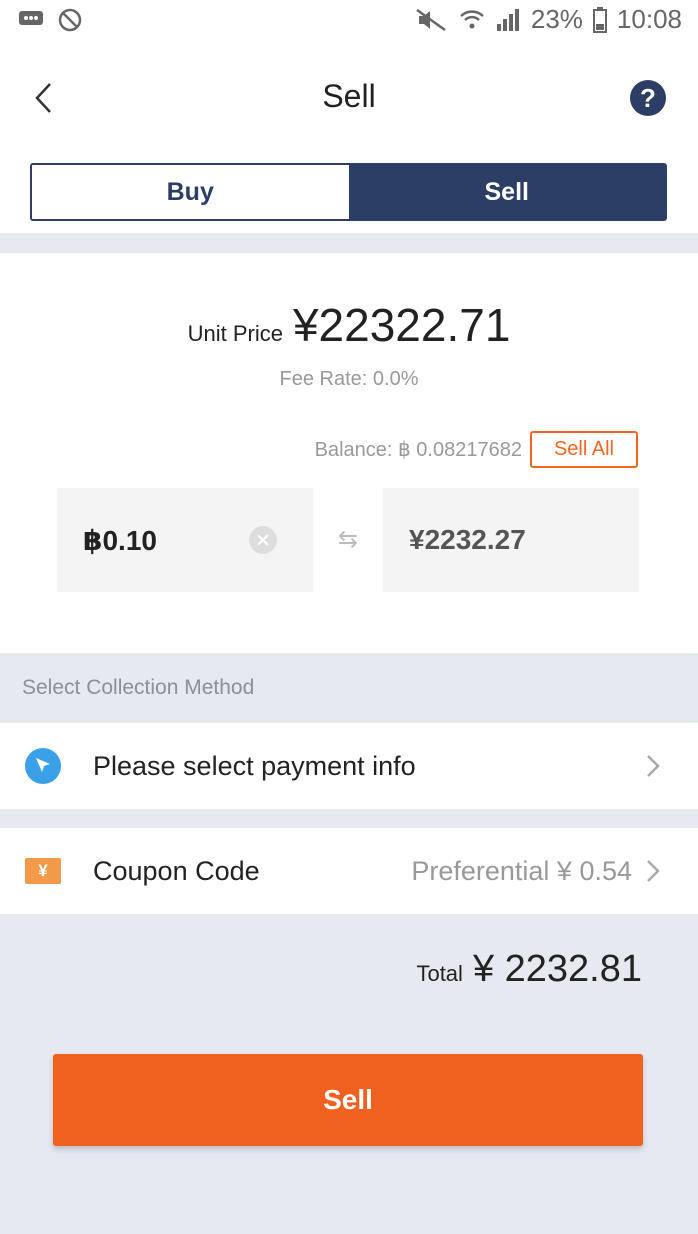 This screenshot has width=698, height=1234. I want to click on coupon-value: Preferential ¥ 0.54, so click(521, 870).